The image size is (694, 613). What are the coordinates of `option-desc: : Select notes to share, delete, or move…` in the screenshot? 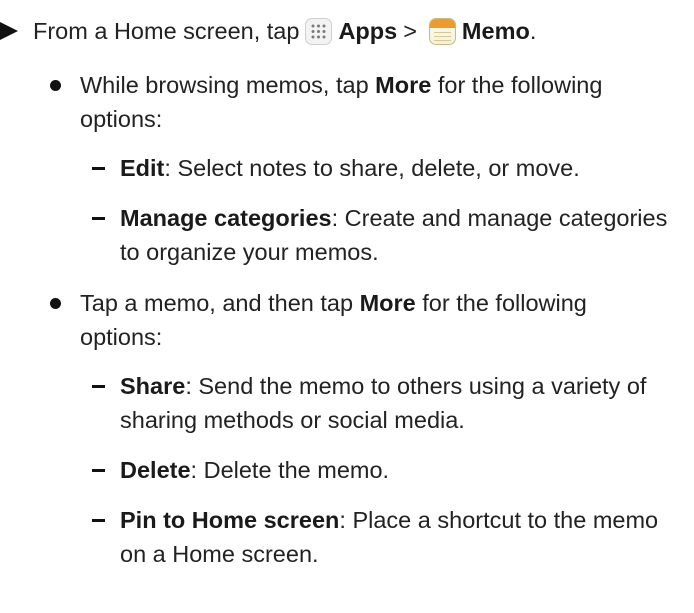 It's located at (372, 168).